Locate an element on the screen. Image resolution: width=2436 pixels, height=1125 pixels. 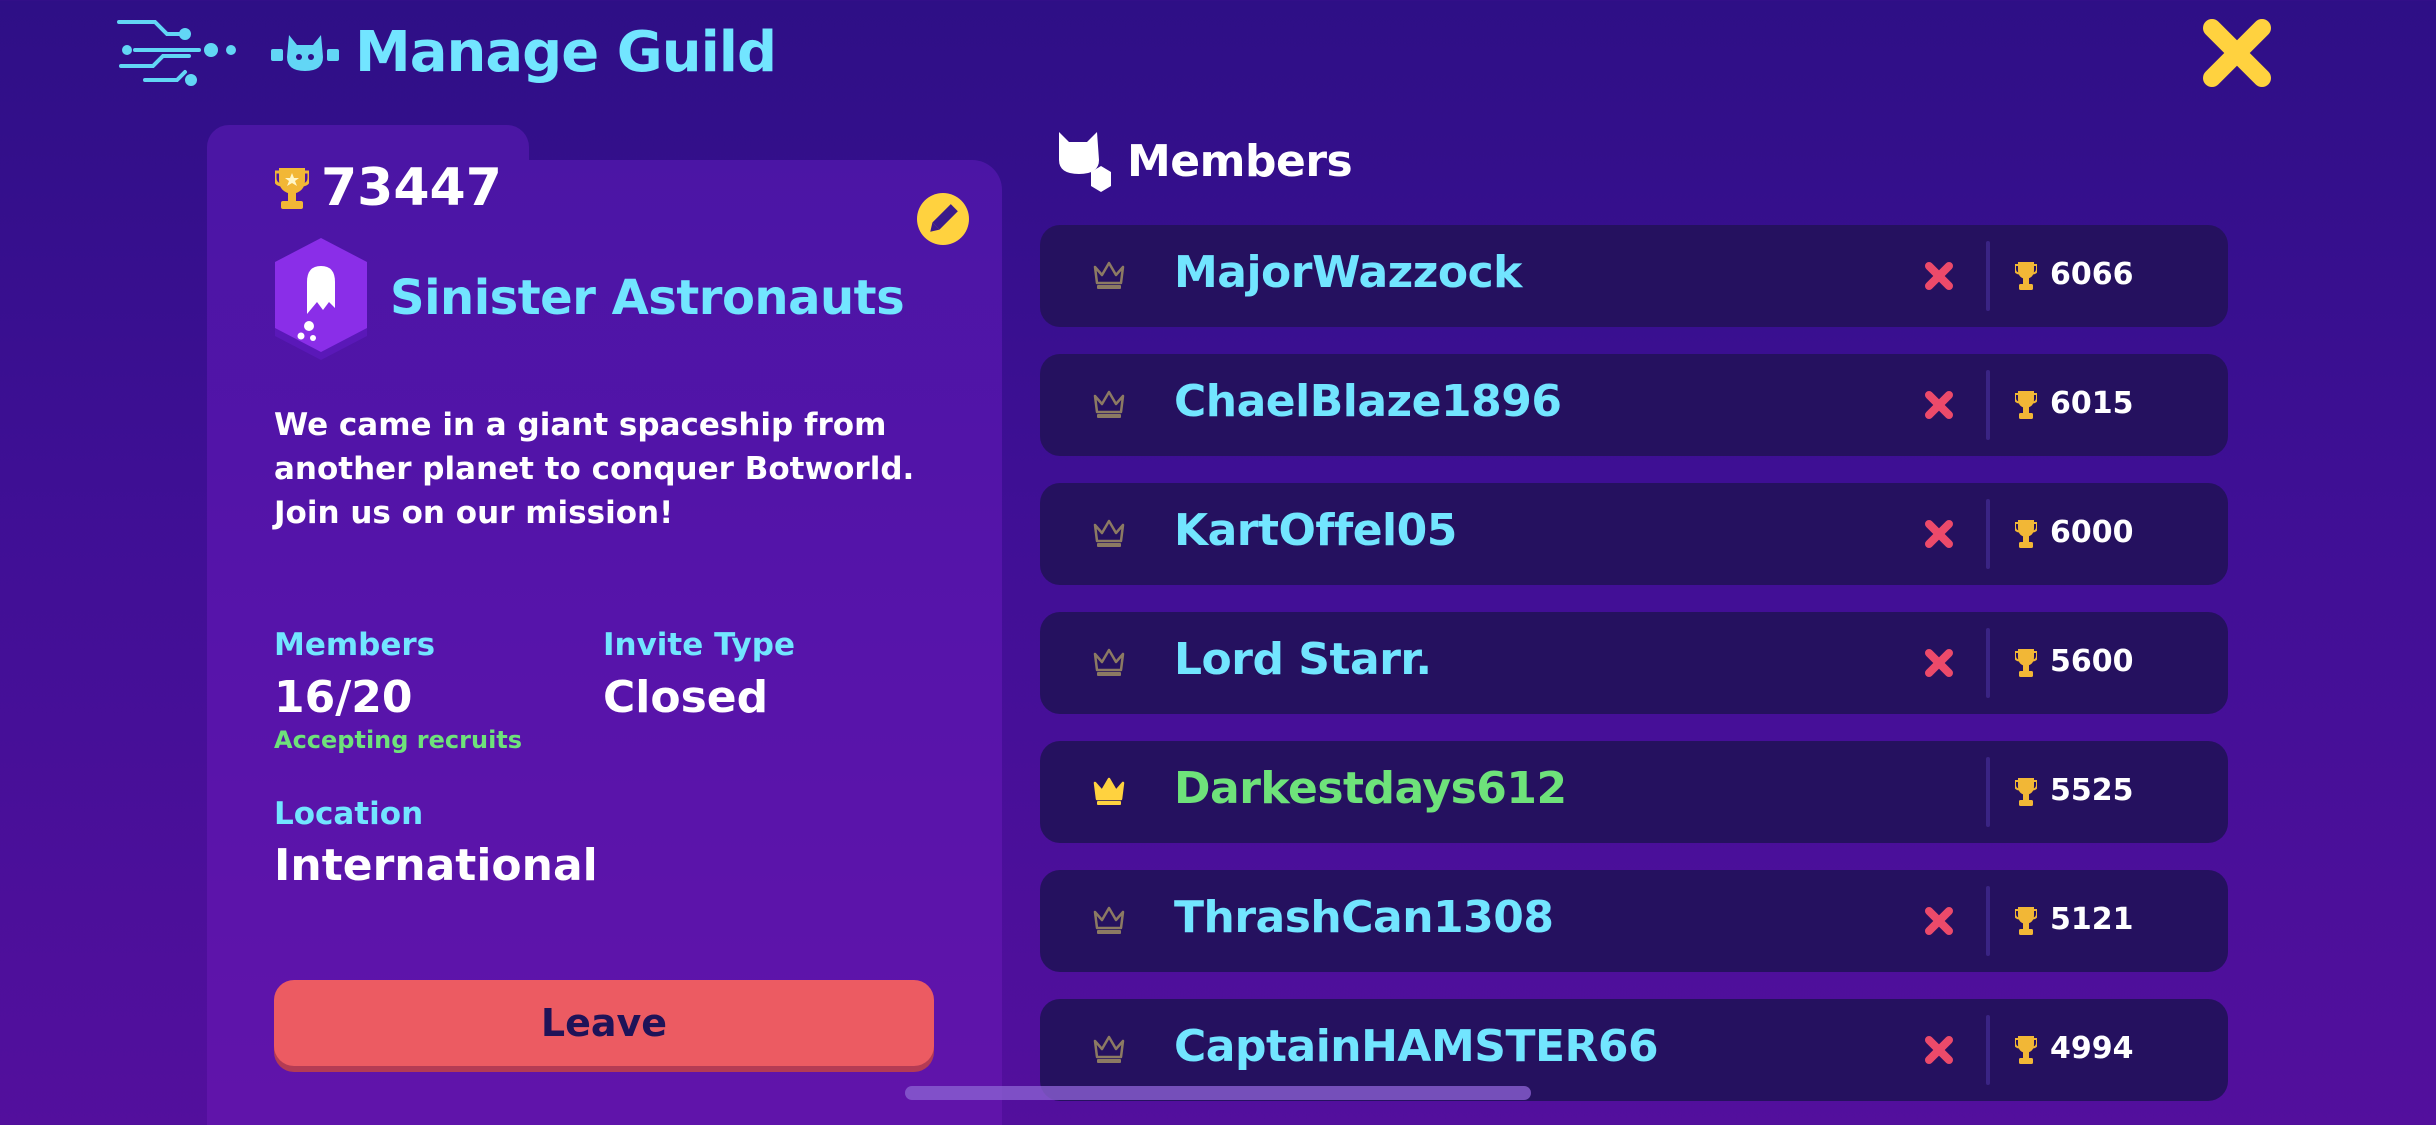
scroll-indicator is located at coordinates (1218, 1093).